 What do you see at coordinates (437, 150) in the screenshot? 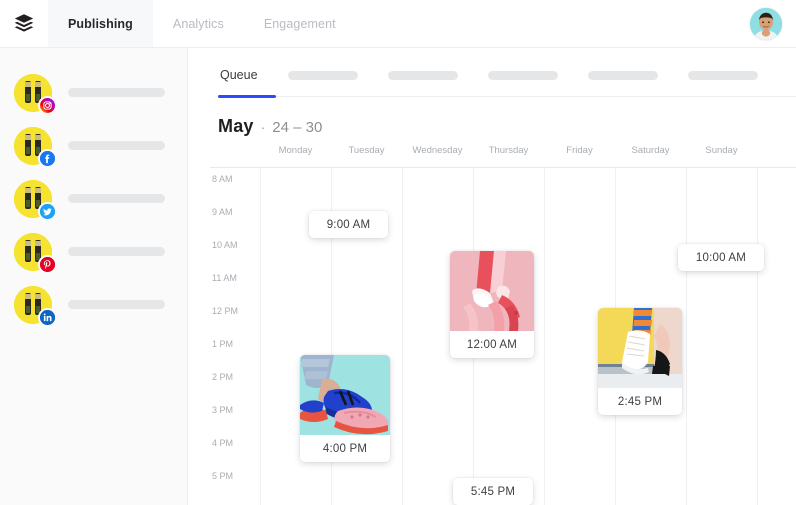
I see `day-header-wednesday: Wednesday` at bounding box center [437, 150].